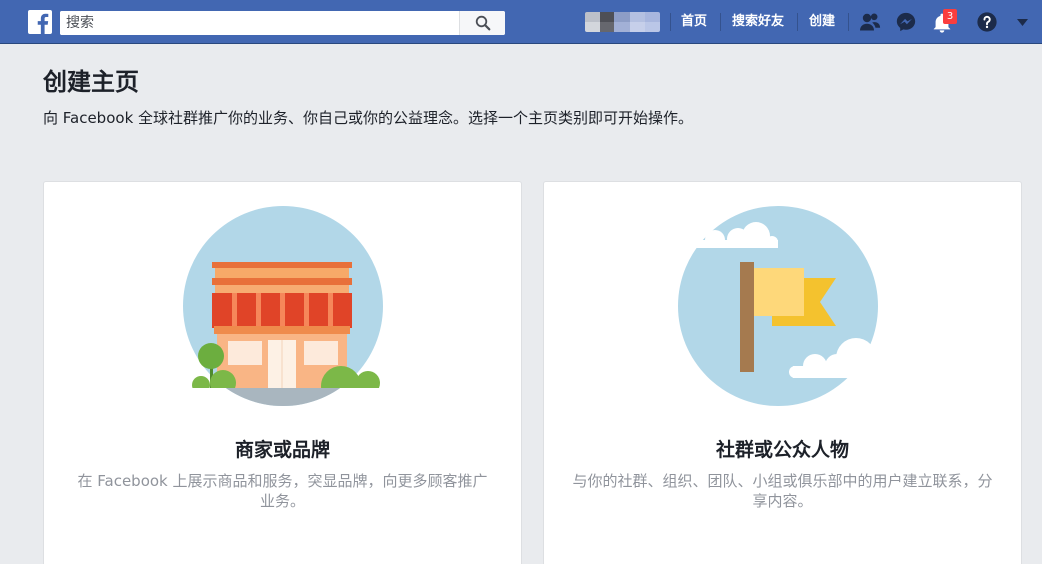  What do you see at coordinates (782, 450) in the screenshot?
I see `category-title: 社群或公众人物` at bounding box center [782, 450].